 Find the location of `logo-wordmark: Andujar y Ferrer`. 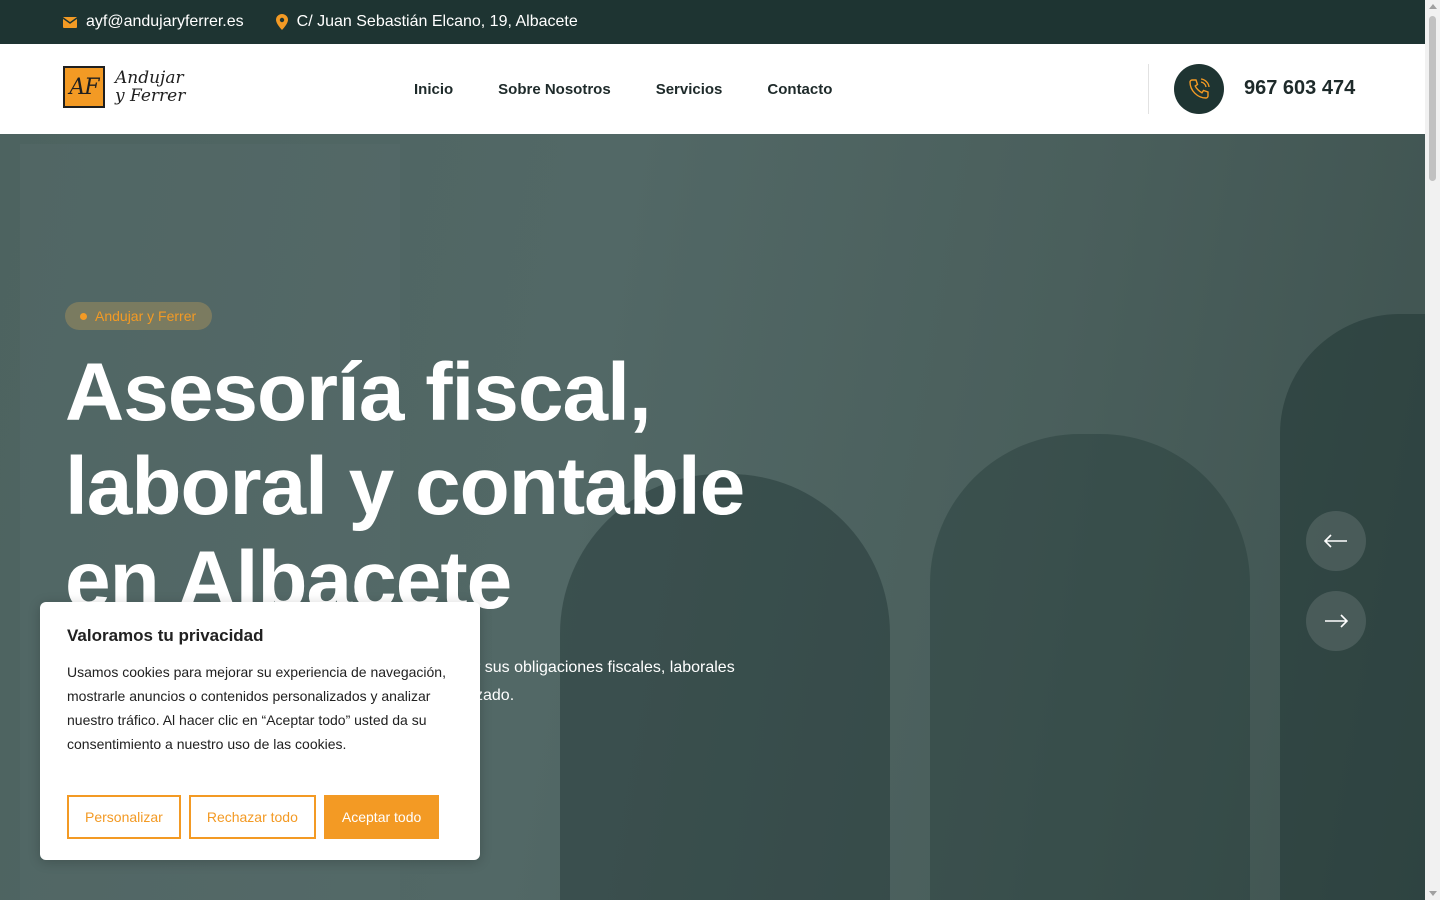

logo-wordmark: Andujar y Ferrer is located at coordinates (150, 87).